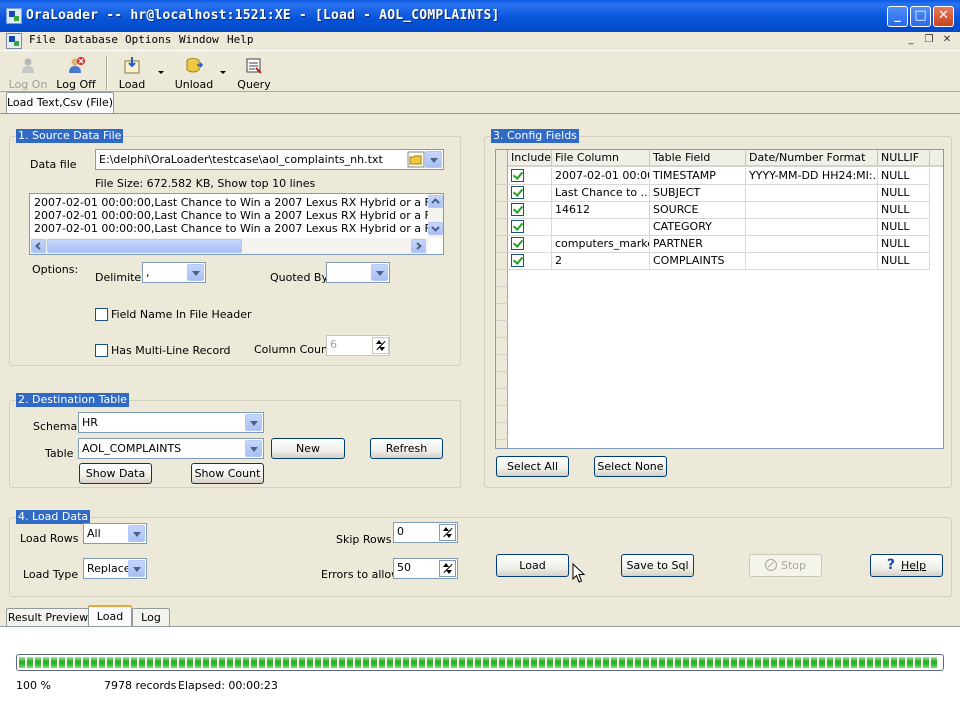 This screenshot has width=960, height=720. Describe the element at coordinates (171, 448) in the screenshot. I see `table-select: AOL_COMPLAINTS` at that location.